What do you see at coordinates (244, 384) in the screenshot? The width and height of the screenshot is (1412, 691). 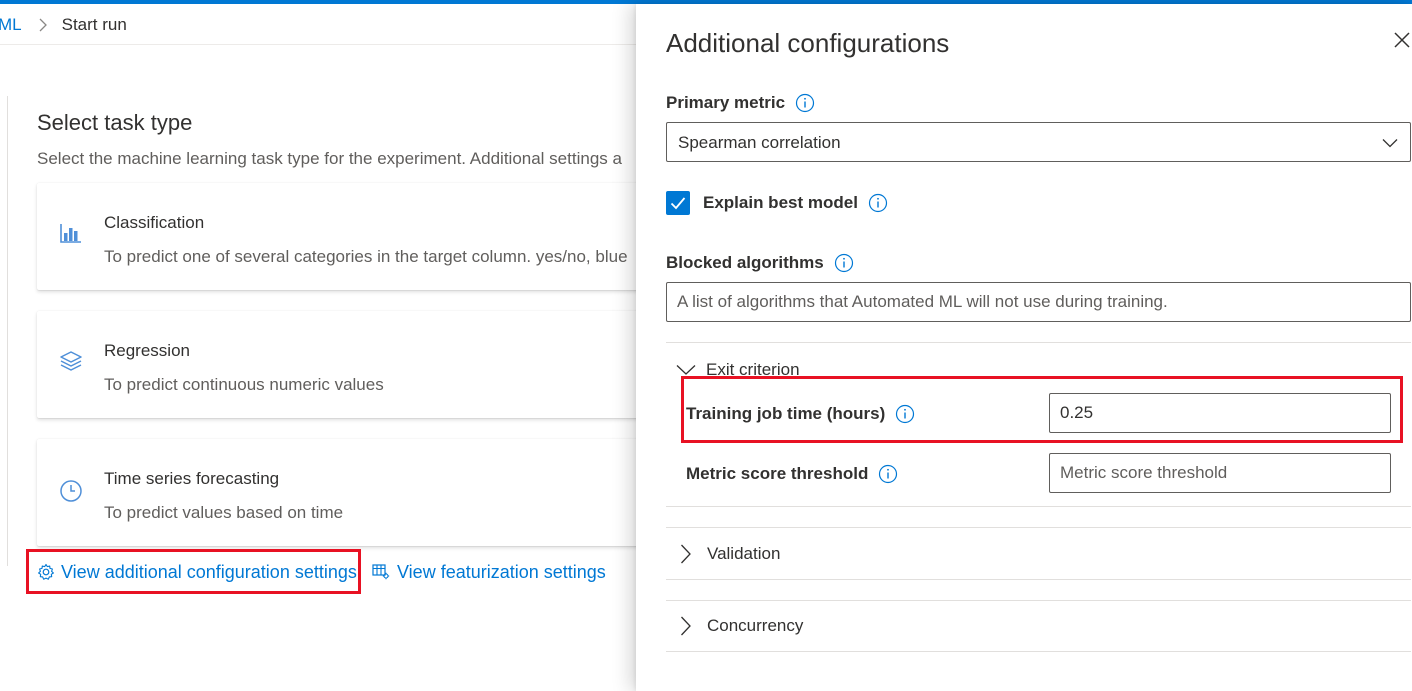 I see `task-card-description: To predict continuous numeric values` at bounding box center [244, 384].